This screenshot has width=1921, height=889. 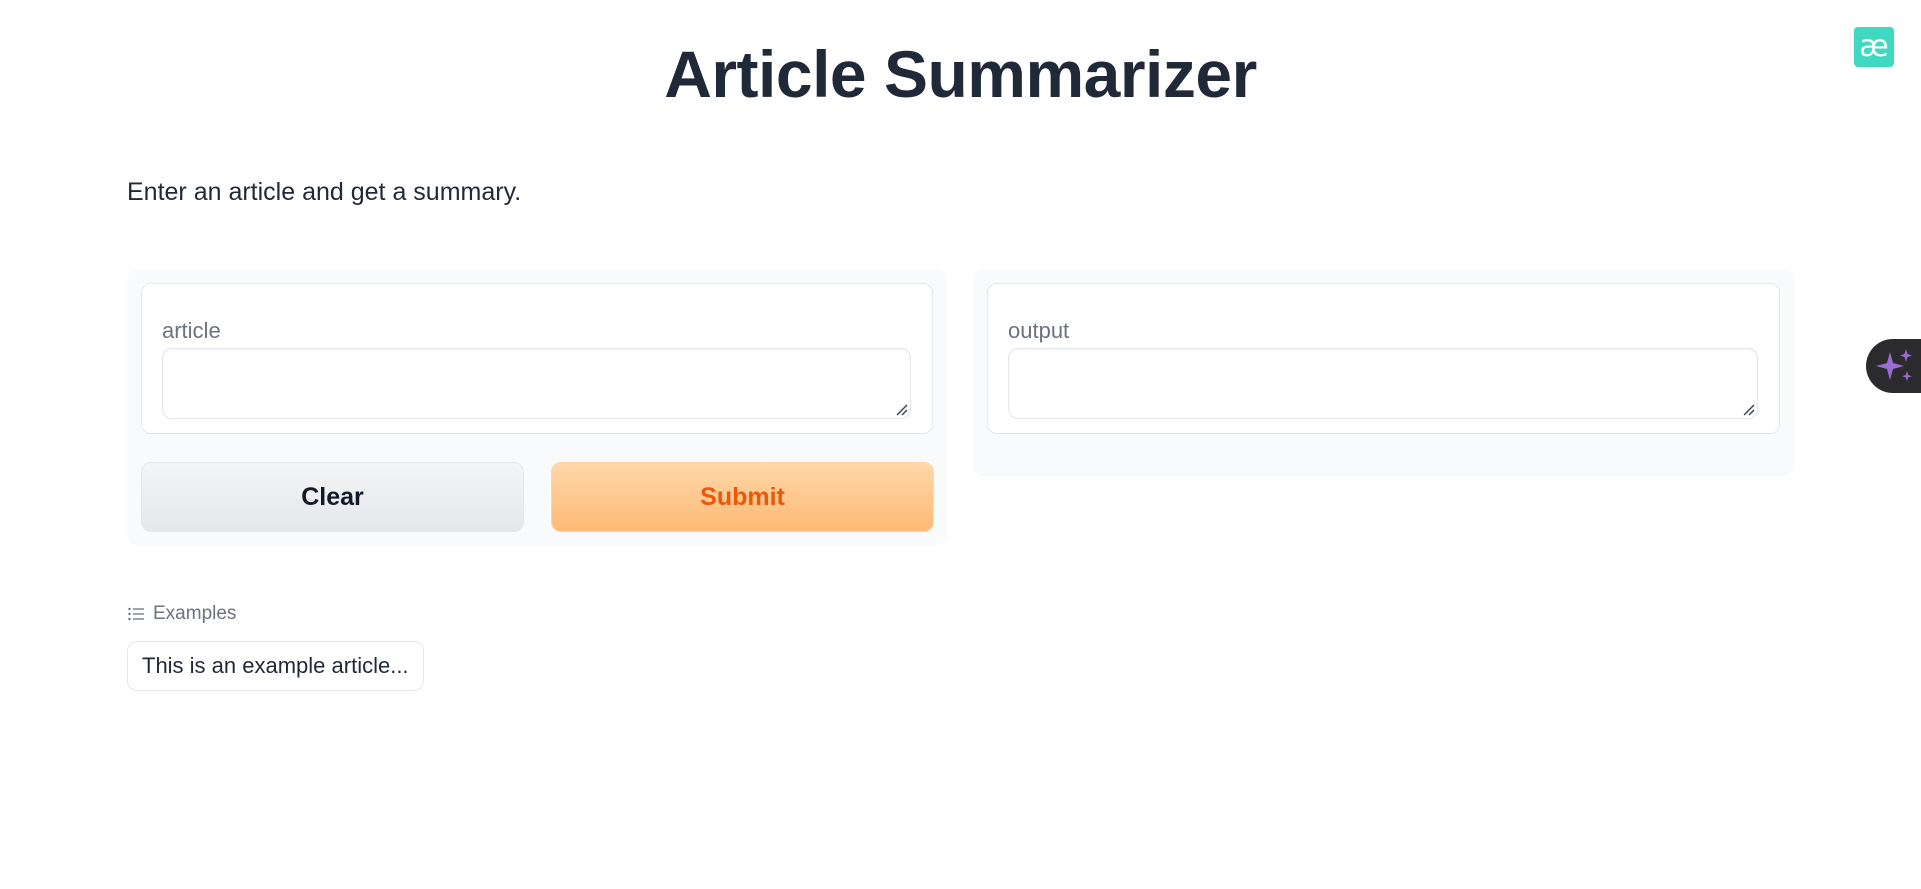 What do you see at coordinates (960, 74) in the screenshot?
I see `page-title: Article Summarizer` at bounding box center [960, 74].